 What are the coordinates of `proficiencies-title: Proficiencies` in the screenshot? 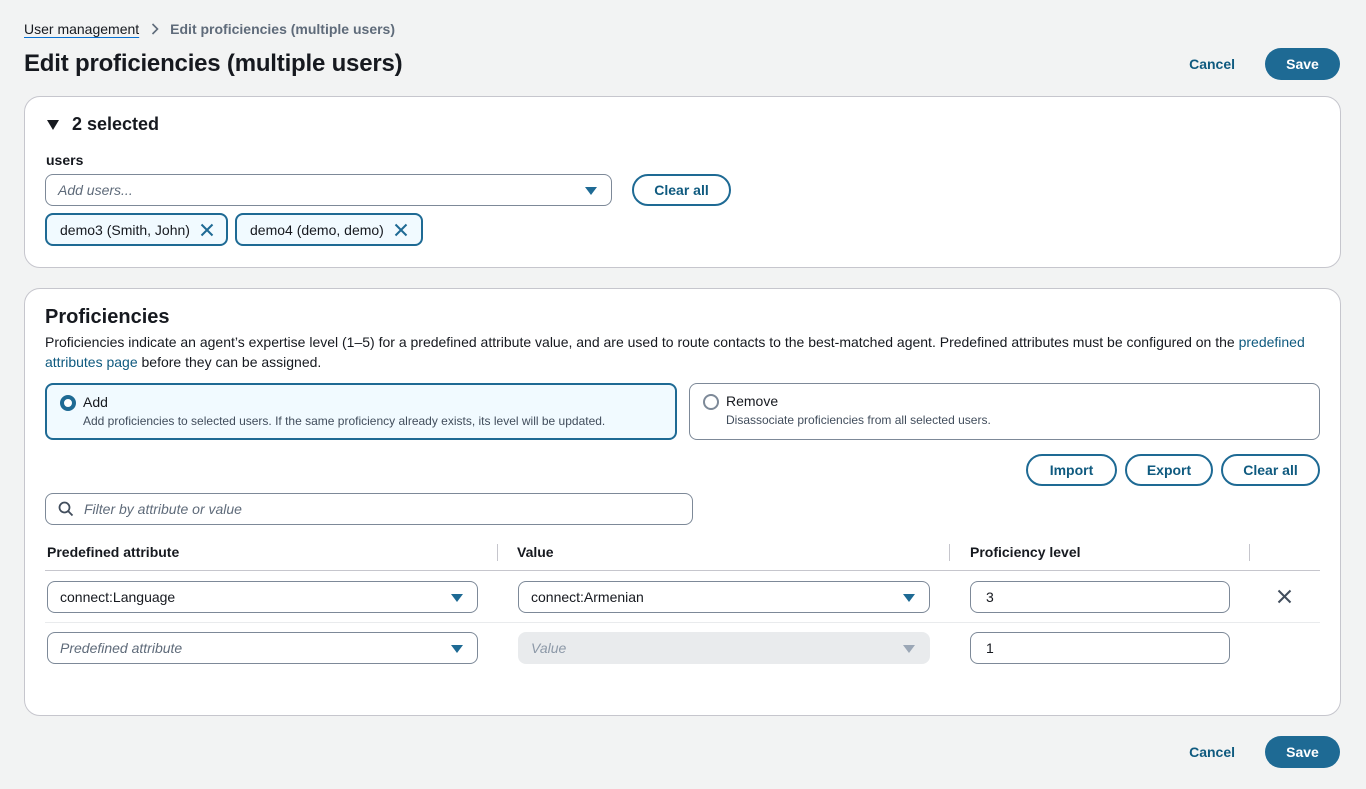 It's located at (107, 317).